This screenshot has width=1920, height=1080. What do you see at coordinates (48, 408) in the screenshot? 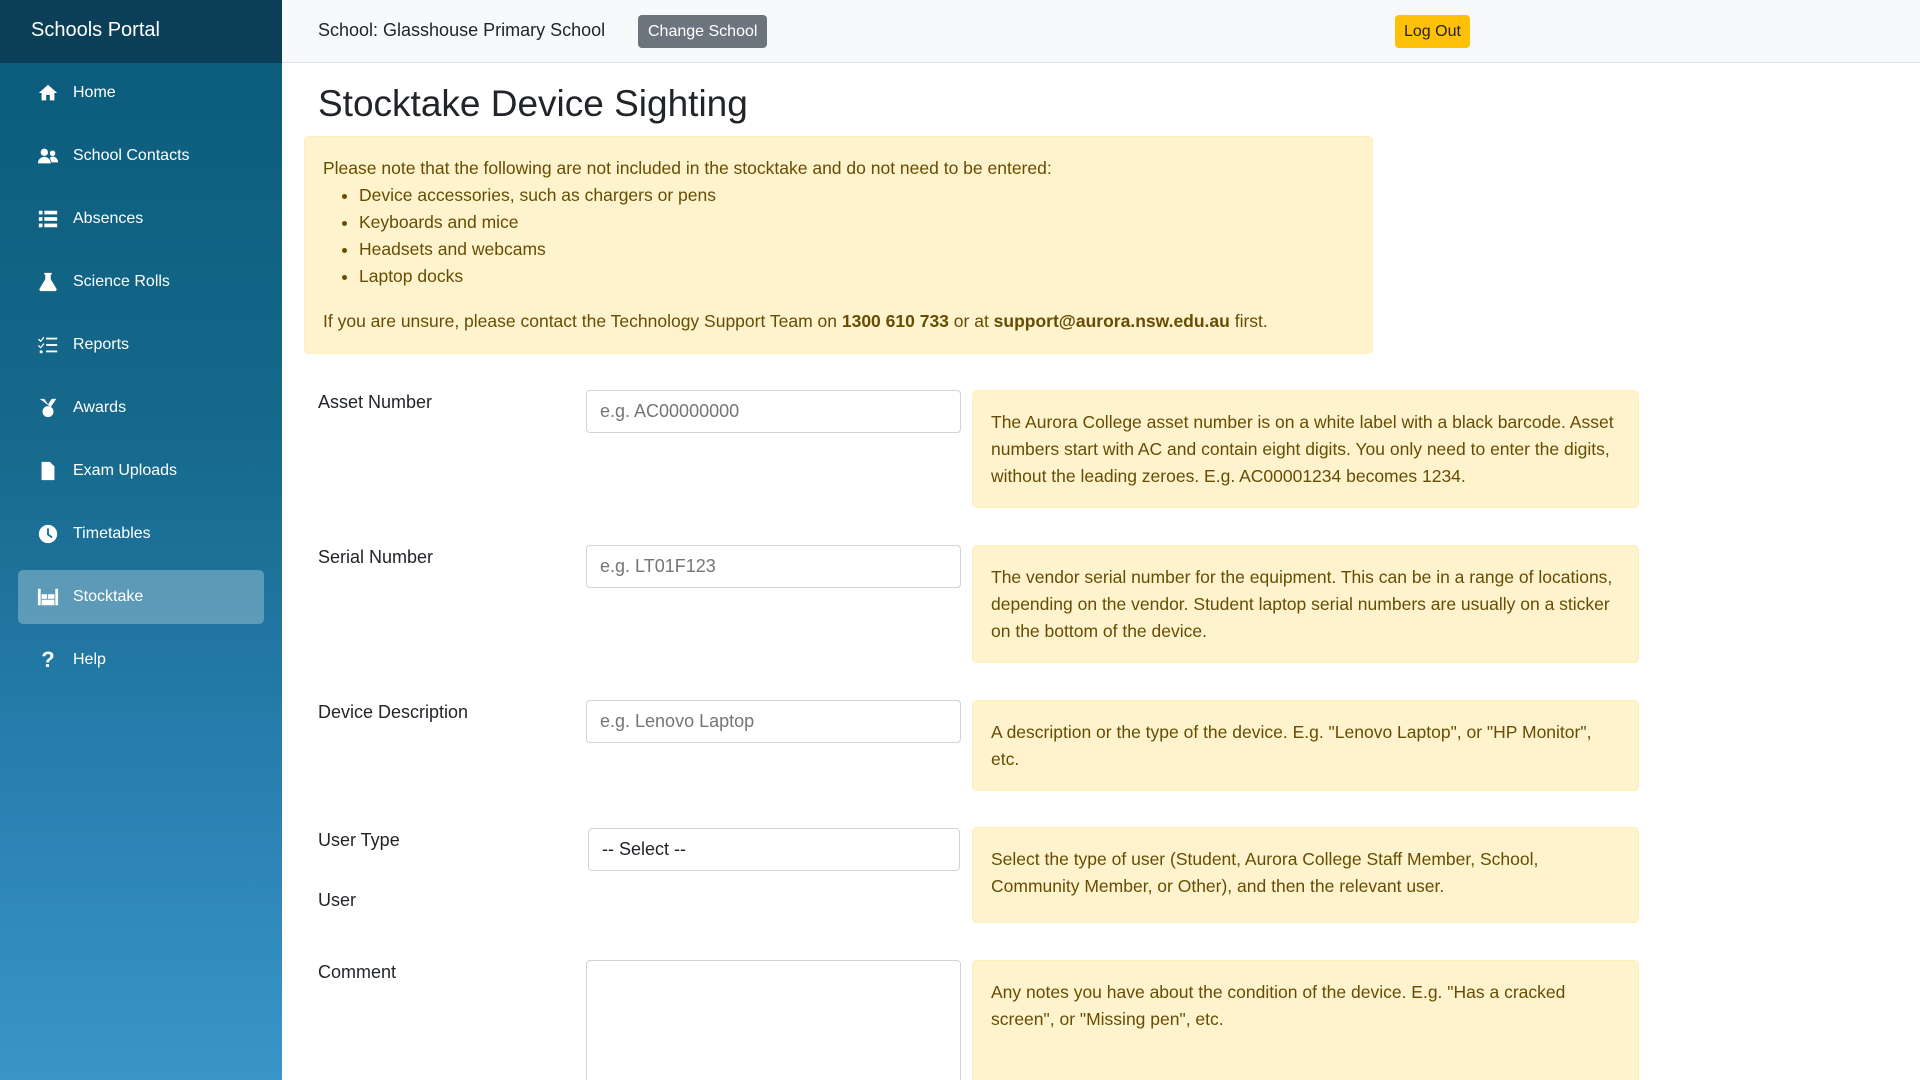
I see `medal-icon` at bounding box center [48, 408].